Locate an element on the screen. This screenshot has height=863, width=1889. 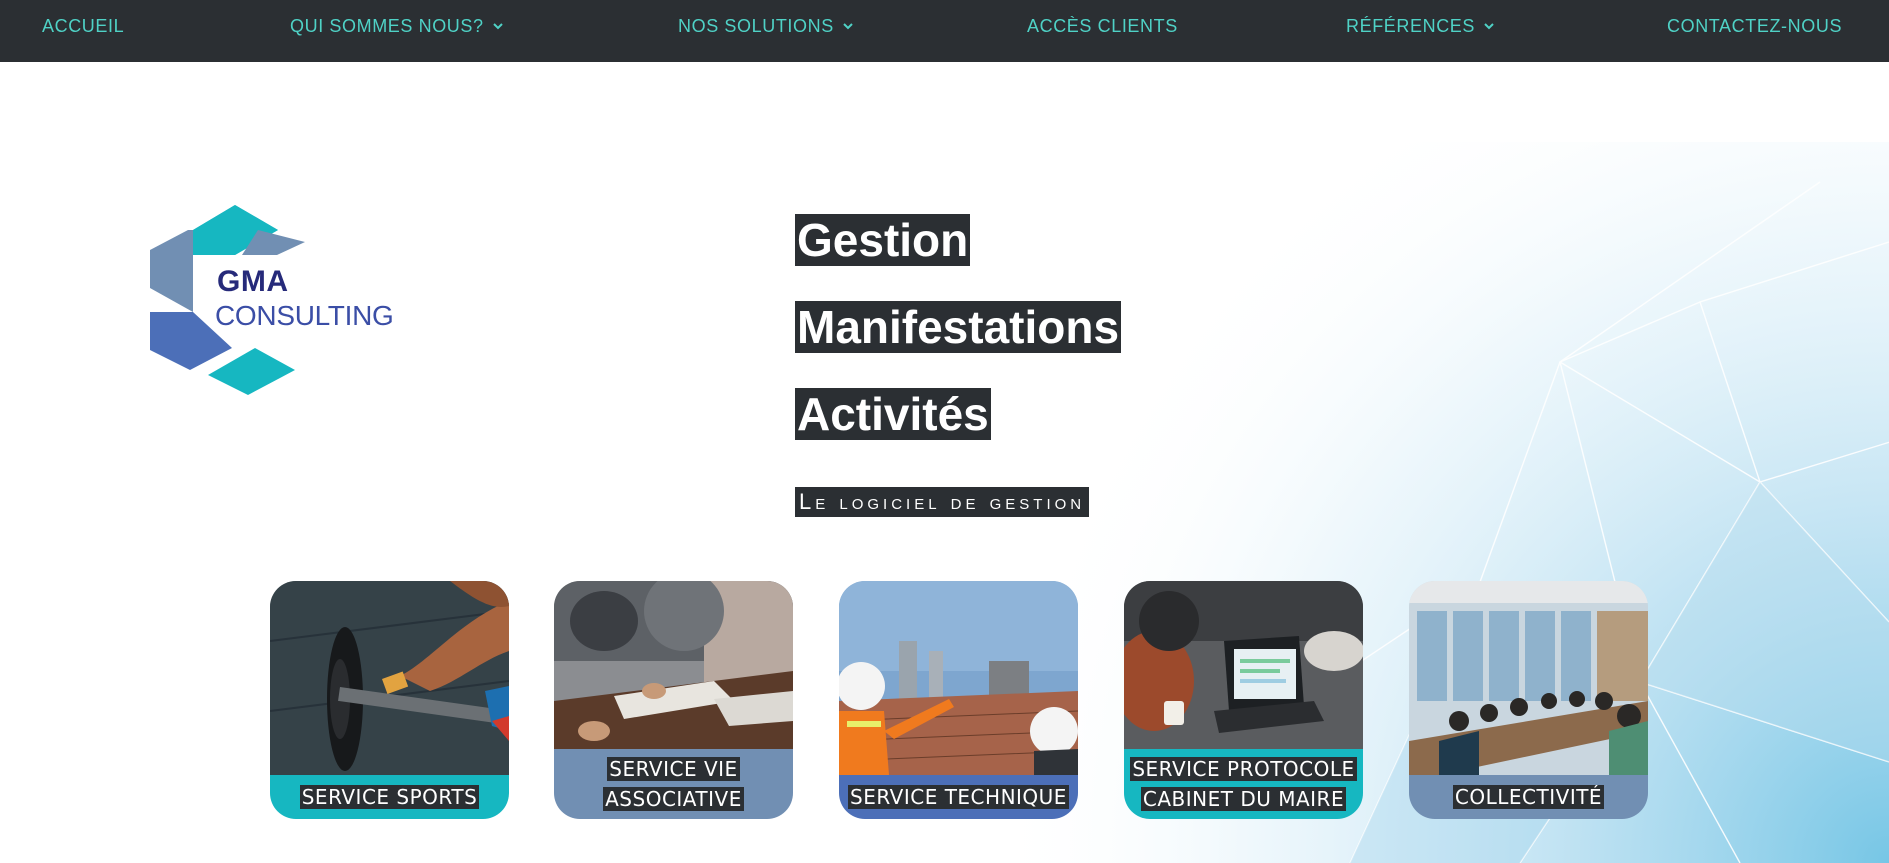
card-label-line2: ASSOCIATIVE is located at coordinates (673, 799).